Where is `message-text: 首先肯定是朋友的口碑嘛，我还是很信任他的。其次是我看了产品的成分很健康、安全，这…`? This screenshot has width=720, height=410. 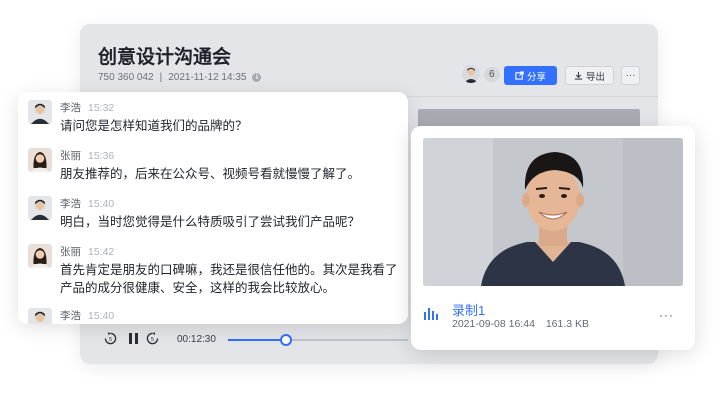
message-text: 首先肯定是朋友的口碑嘛，我还是很信任他的。其次是我看了产品的成分很健康、安全，这… is located at coordinates (229, 279).